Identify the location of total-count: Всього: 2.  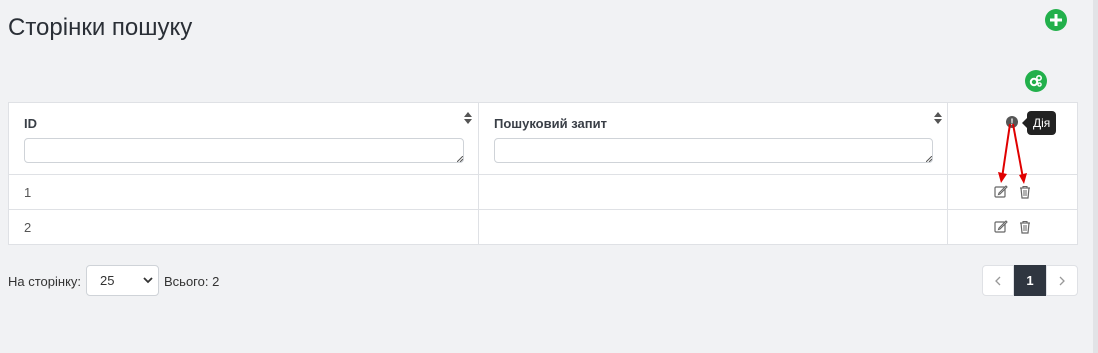
(192, 281).